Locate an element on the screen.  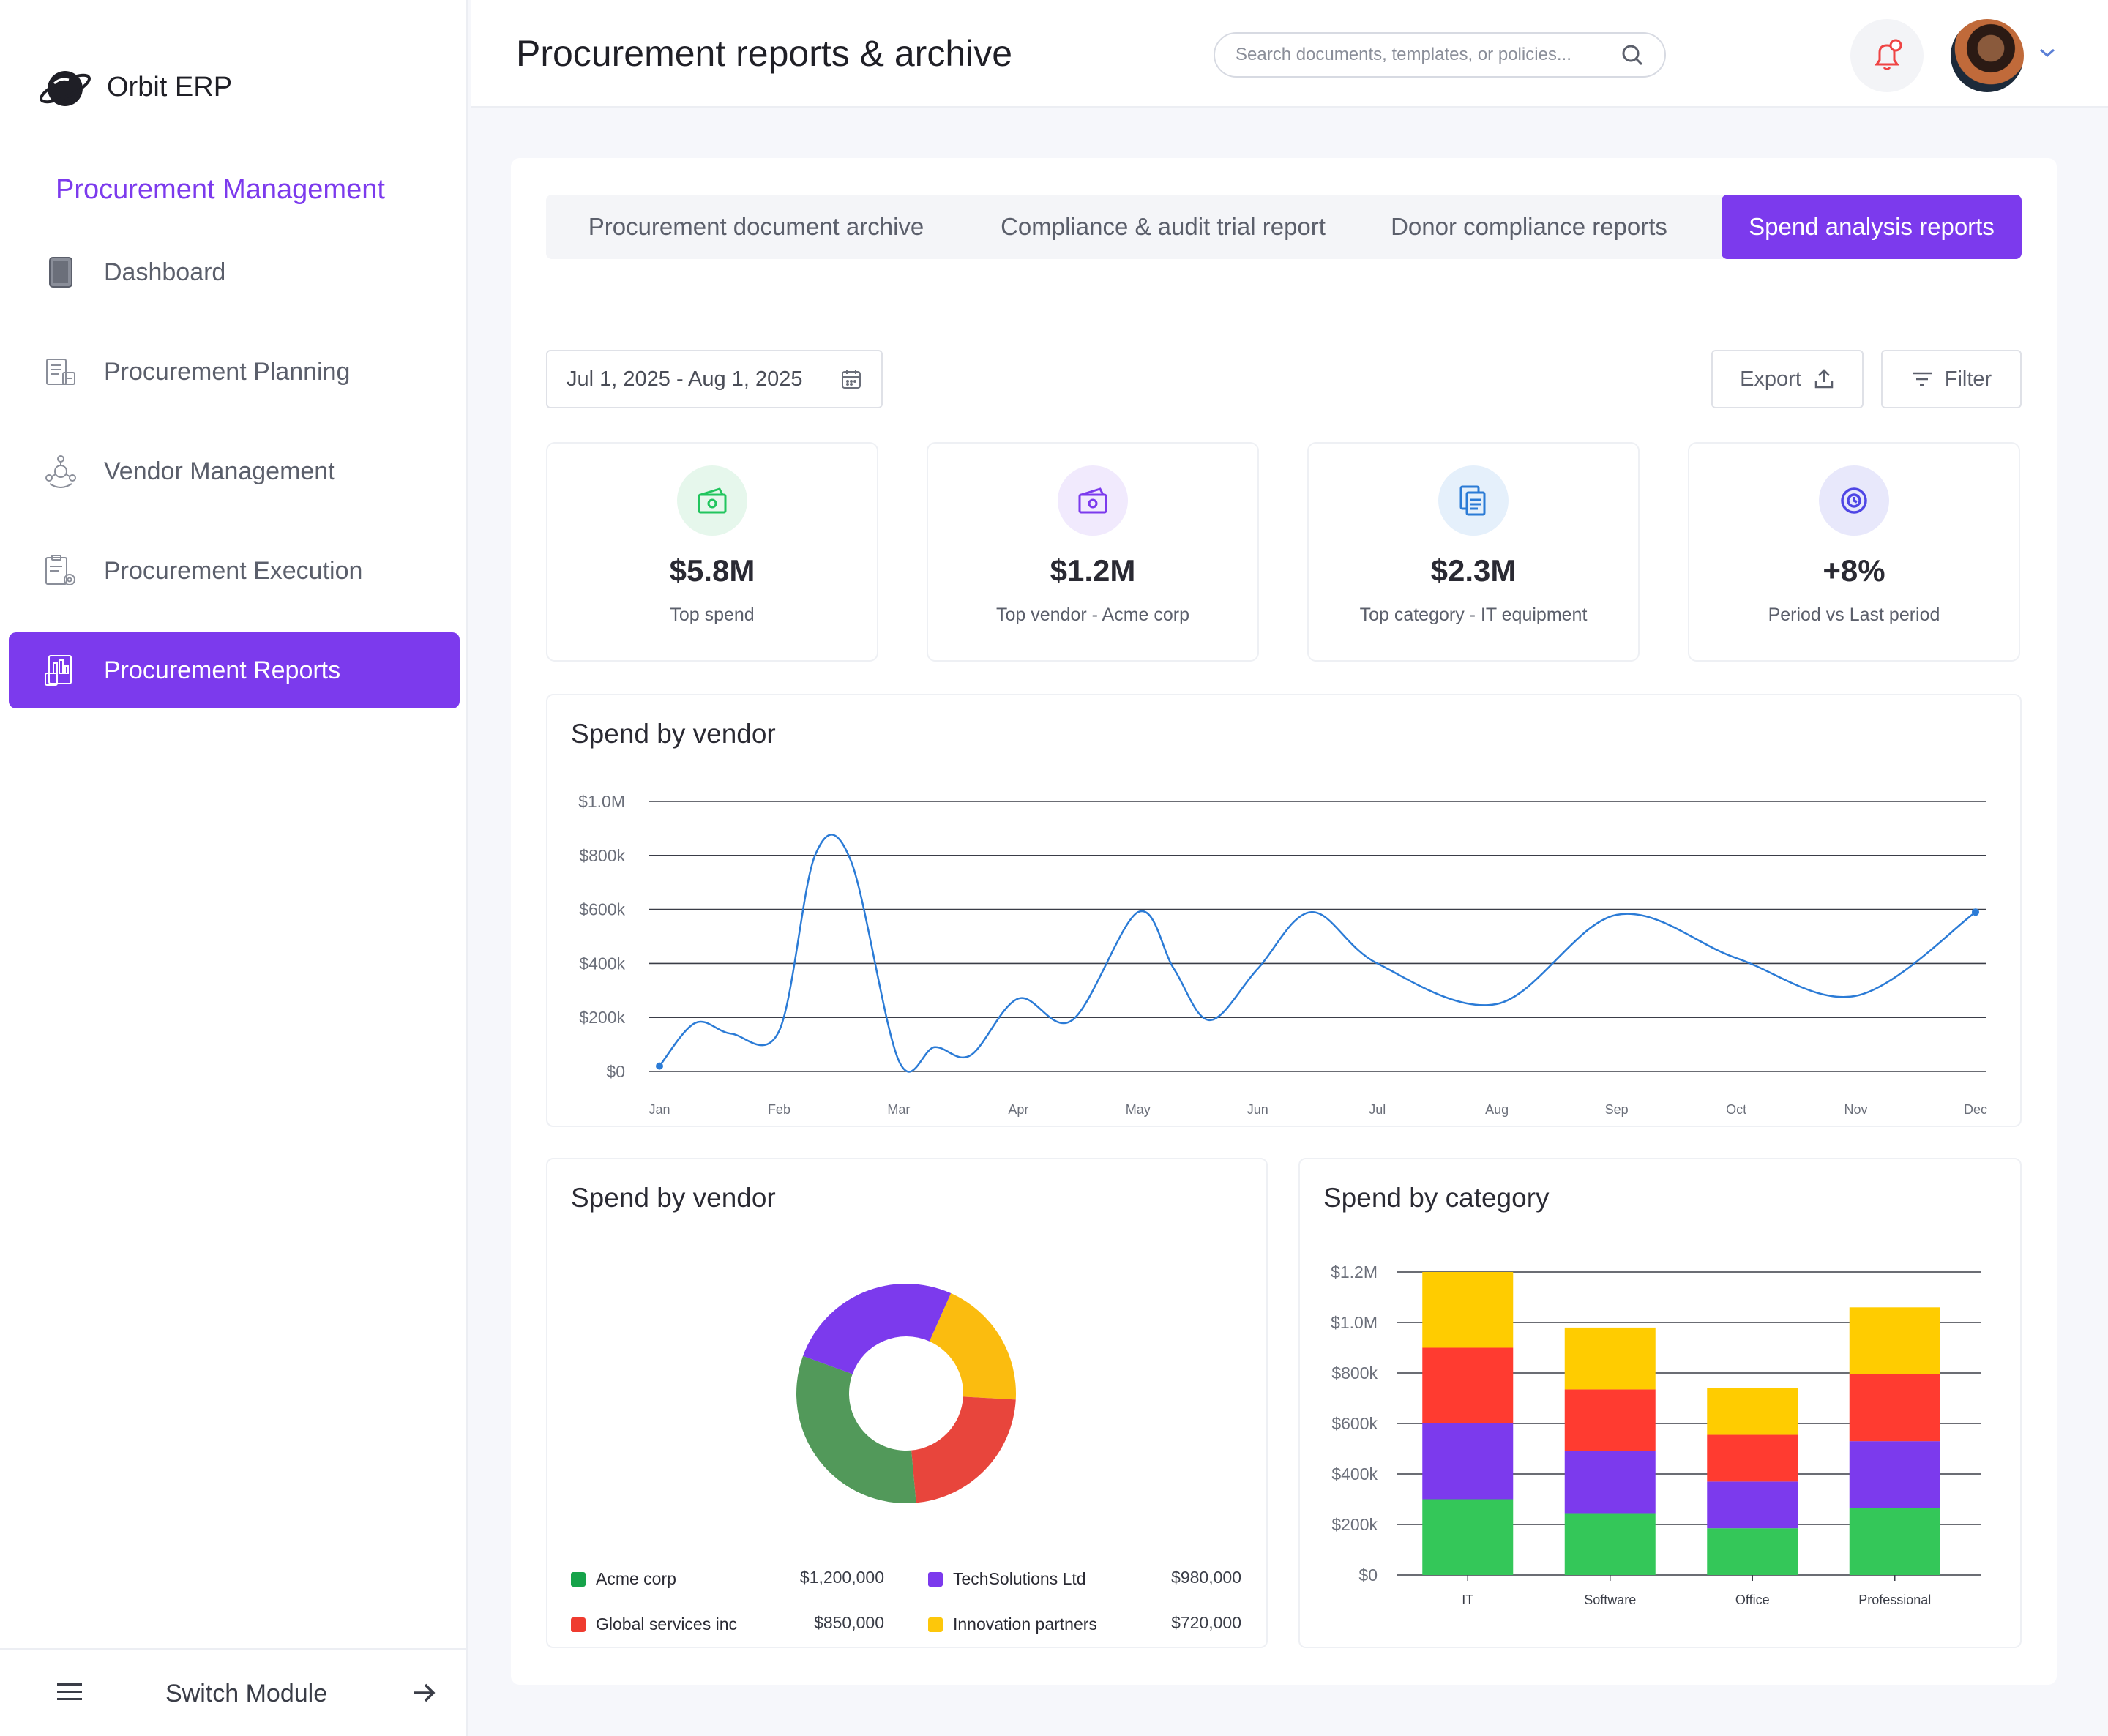
brand: Orbit ERP is located at coordinates (135, 87).